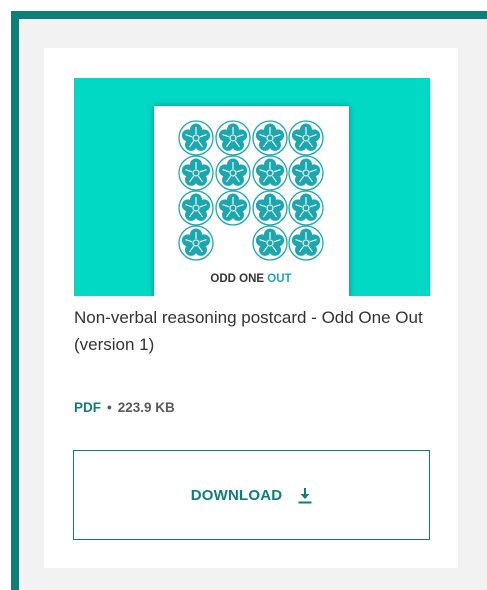 The image size is (487, 590). Describe the element at coordinates (146, 407) in the screenshot. I see `file-size: 223.9 KB` at that location.